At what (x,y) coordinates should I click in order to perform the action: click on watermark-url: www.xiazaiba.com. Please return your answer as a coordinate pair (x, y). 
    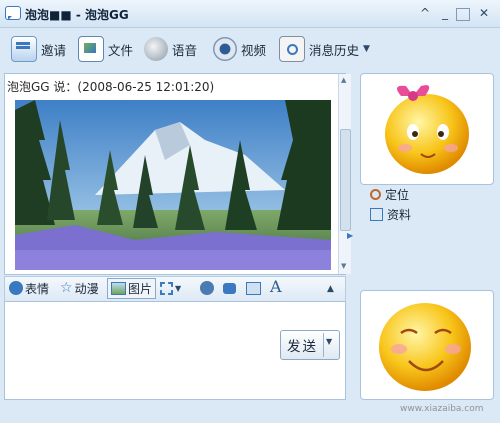
    Looking at the image, I should click on (442, 409).